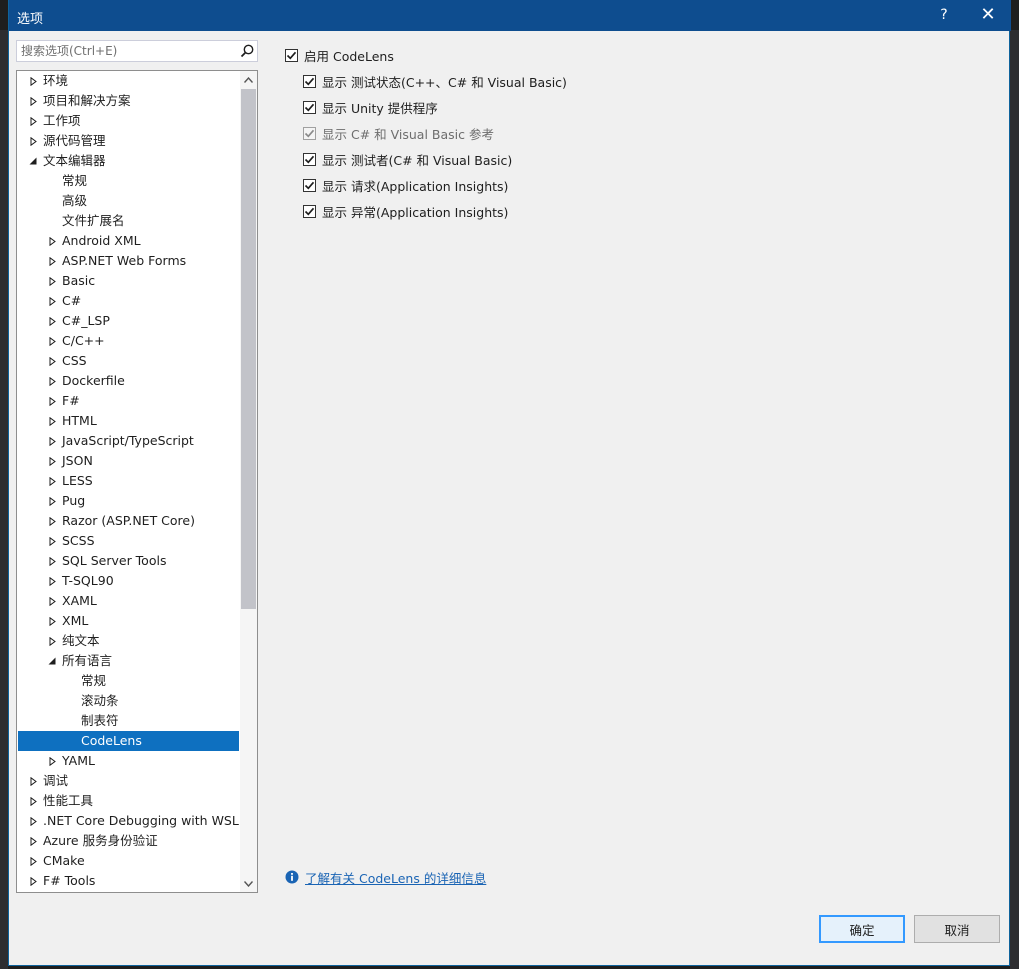 The image size is (1019, 969). I want to click on tree-item: LESS, so click(128, 481).